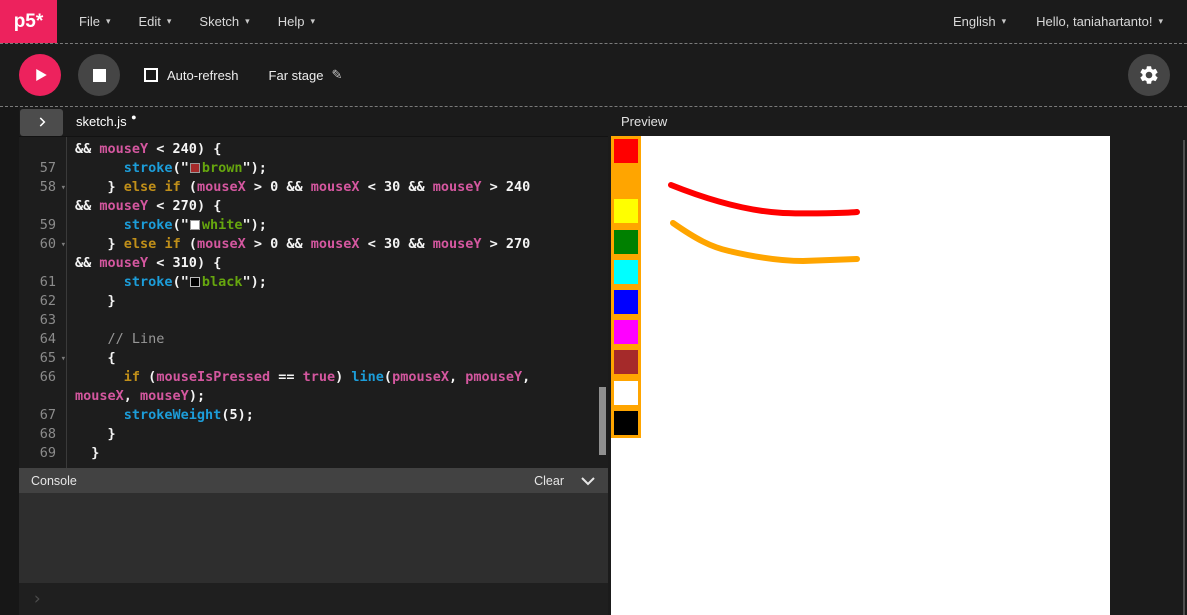  What do you see at coordinates (336, 75) in the screenshot?
I see `edit-sketch-name-icon: ✎` at bounding box center [336, 75].